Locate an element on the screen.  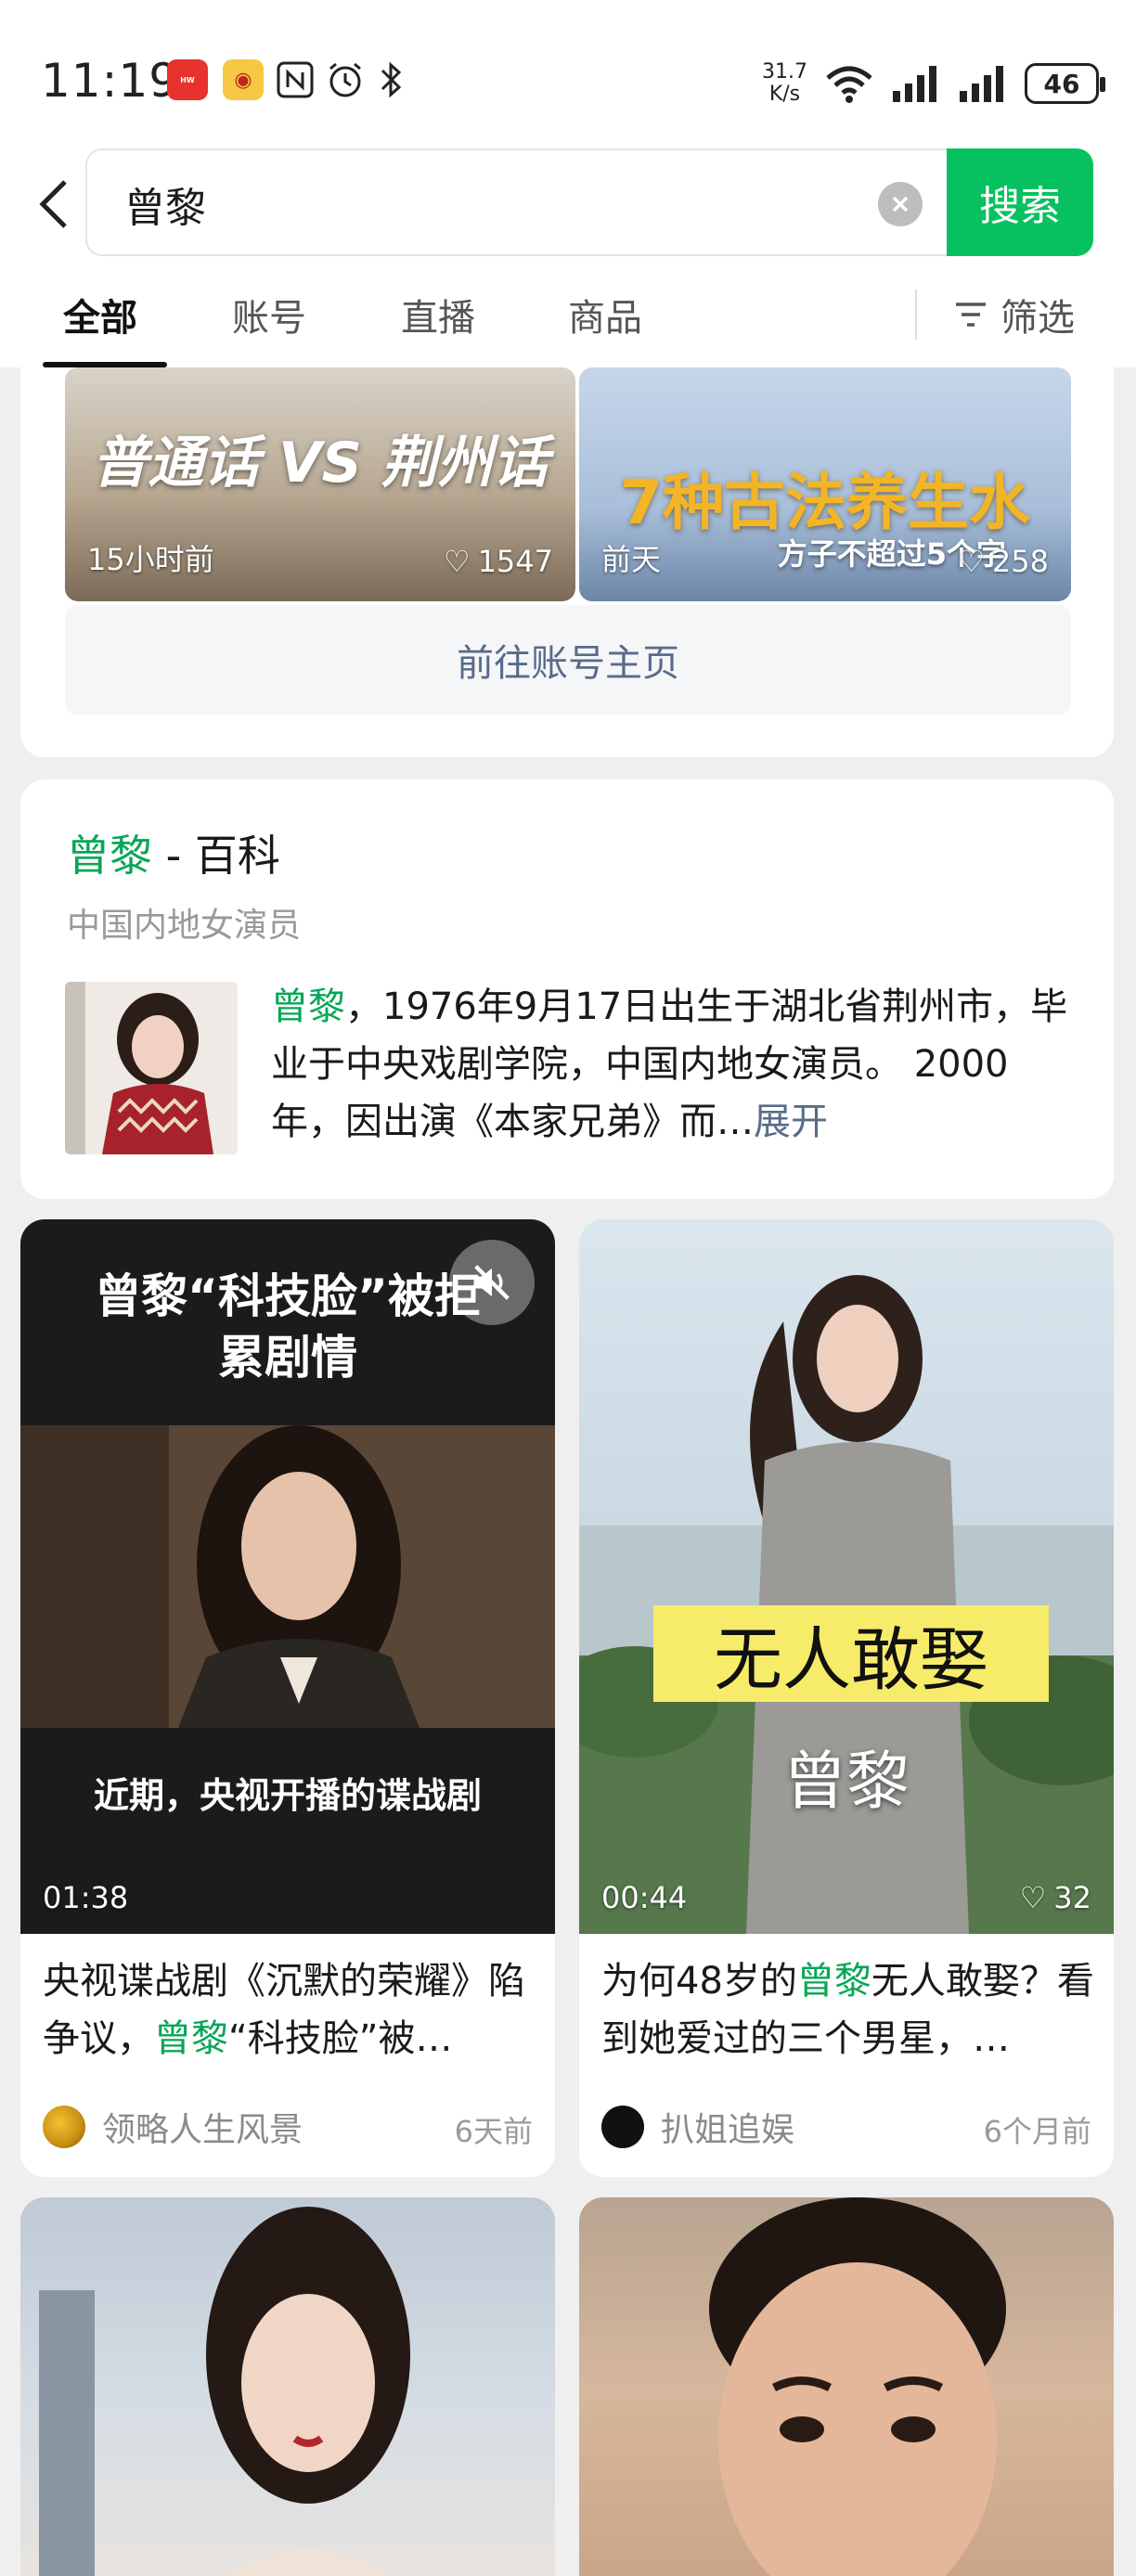
status-time: 11:19 is located at coordinates (110, 81).